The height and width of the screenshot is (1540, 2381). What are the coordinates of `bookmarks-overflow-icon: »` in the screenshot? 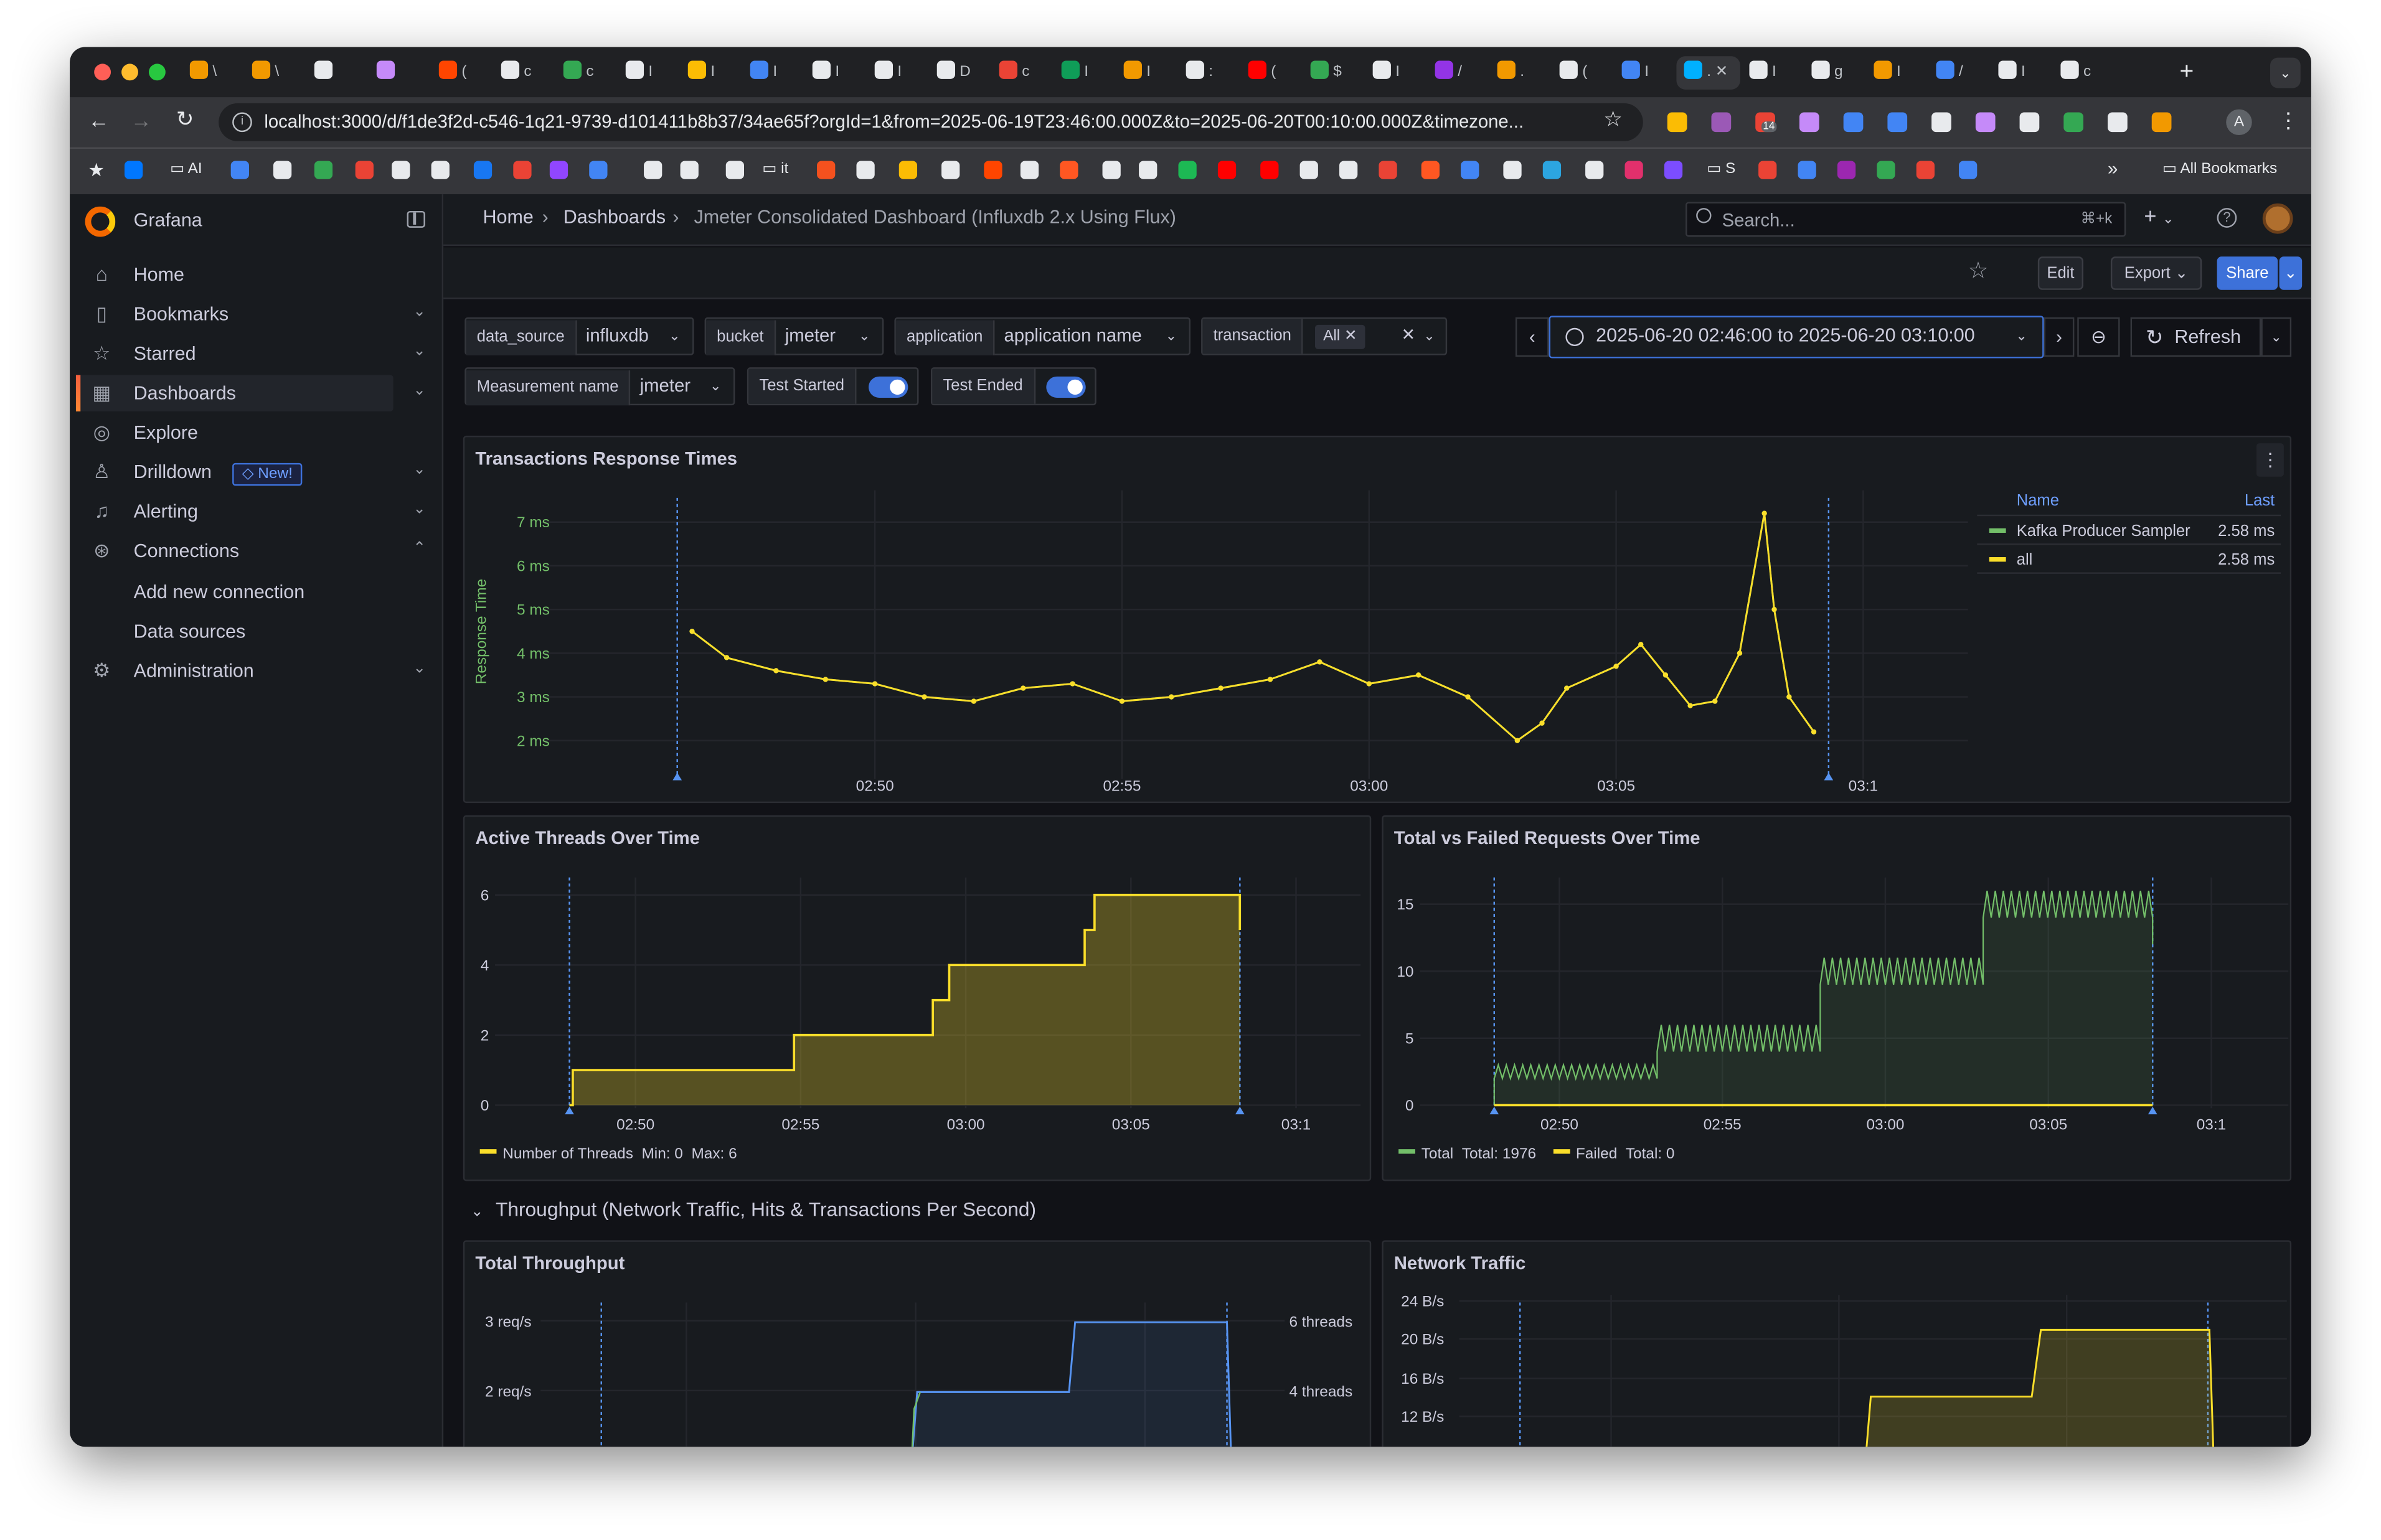 It's located at (2113, 168).